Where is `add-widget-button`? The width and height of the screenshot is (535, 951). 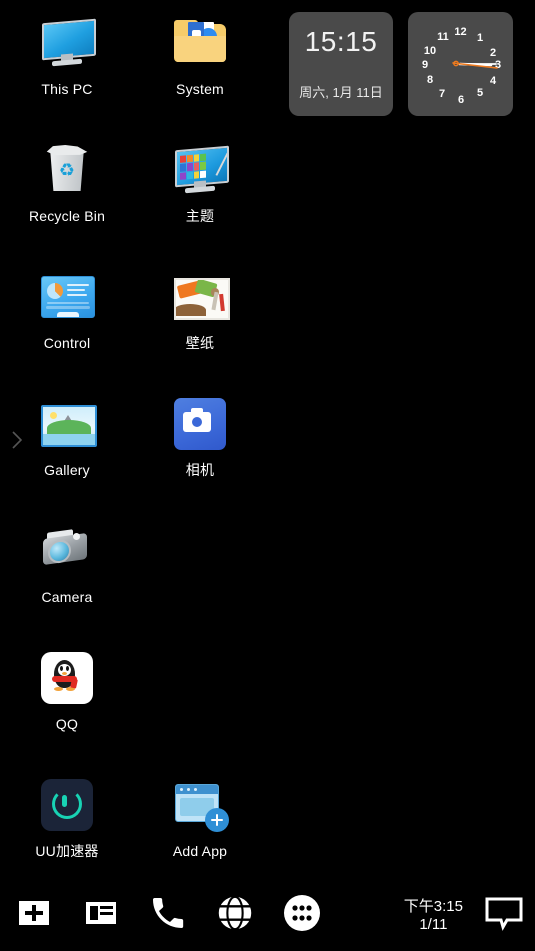
add-widget-button is located at coordinates (33, 915).